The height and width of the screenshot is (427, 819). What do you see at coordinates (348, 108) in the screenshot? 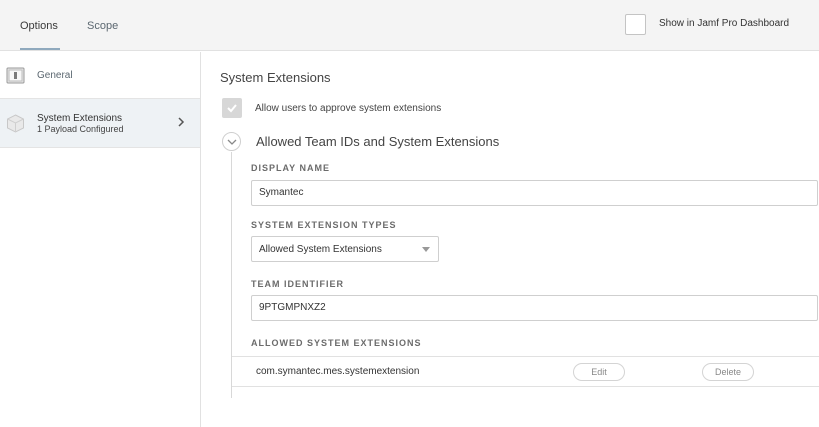
I see `approve-extensions-label: Allow users to approve system extensions` at bounding box center [348, 108].